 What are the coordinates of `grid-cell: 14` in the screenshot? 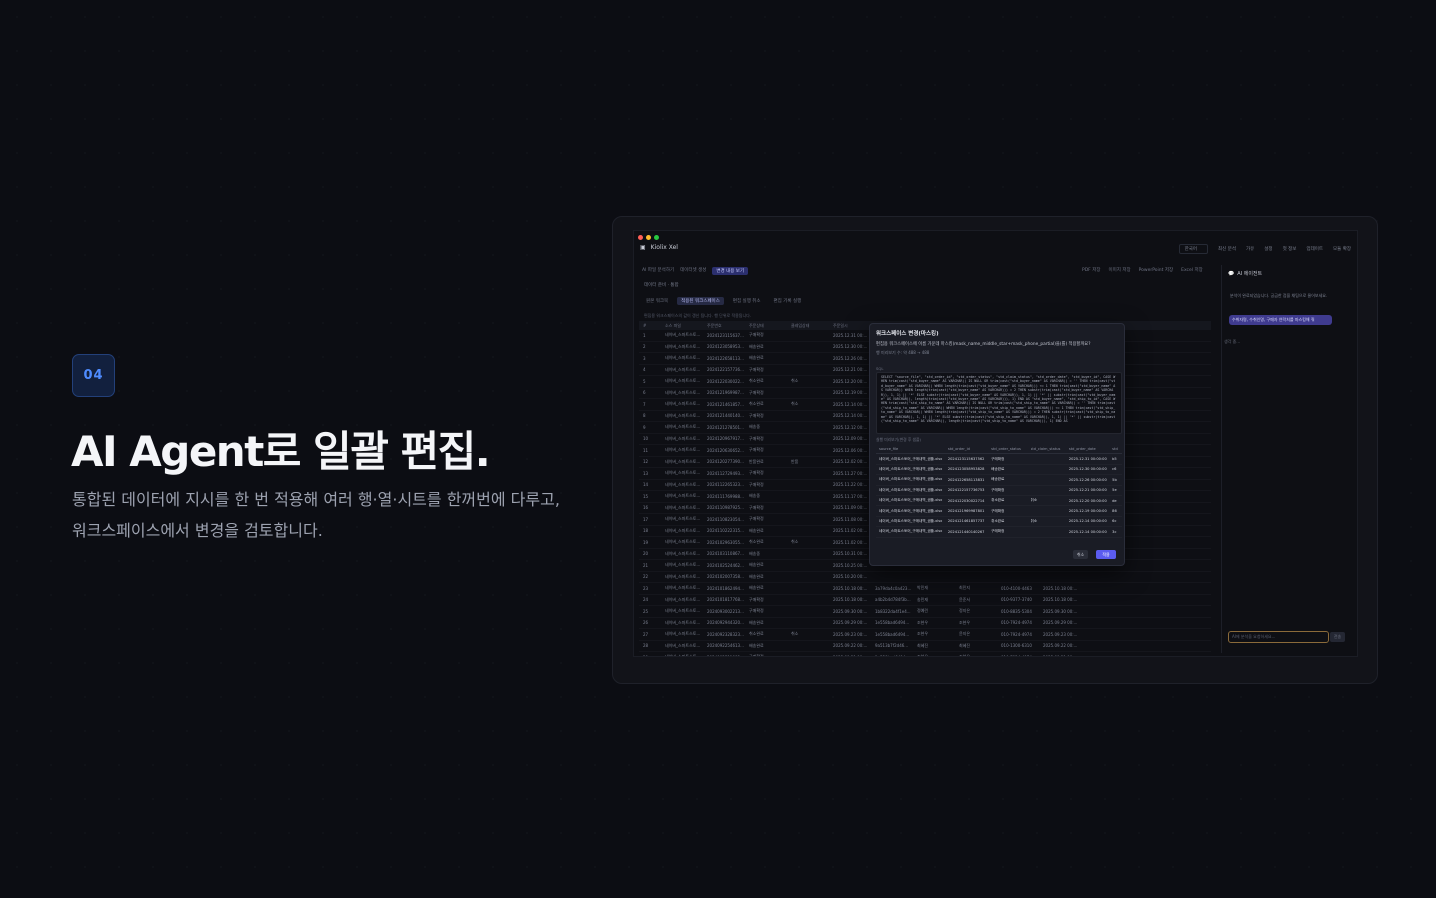 It's located at (646, 485).